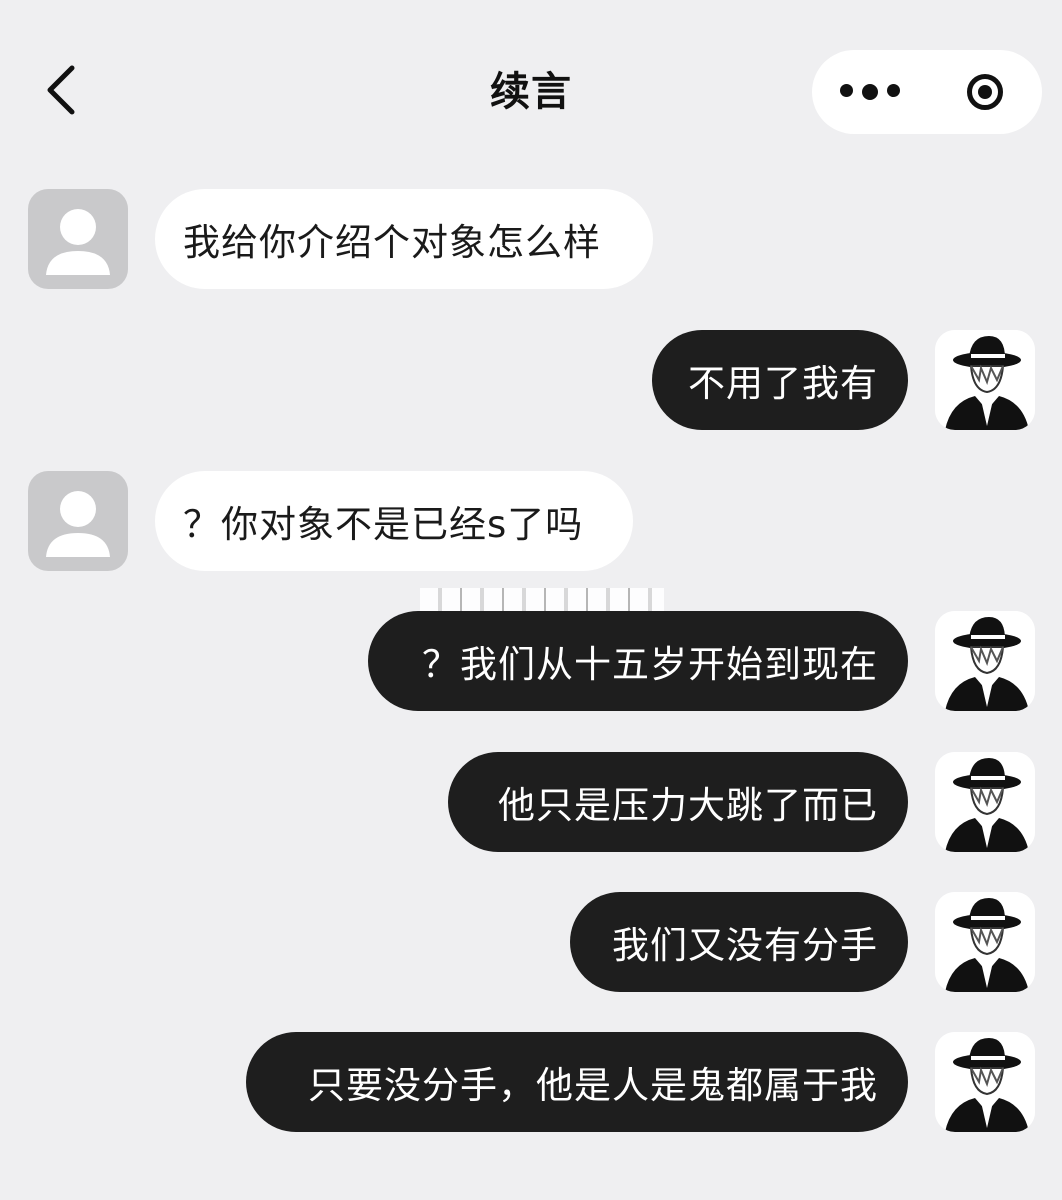 The height and width of the screenshot is (1200, 1062). I want to click on message-bubble-outgoing: 只要没分手，他是人是鬼都属于我, so click(577, 1082).